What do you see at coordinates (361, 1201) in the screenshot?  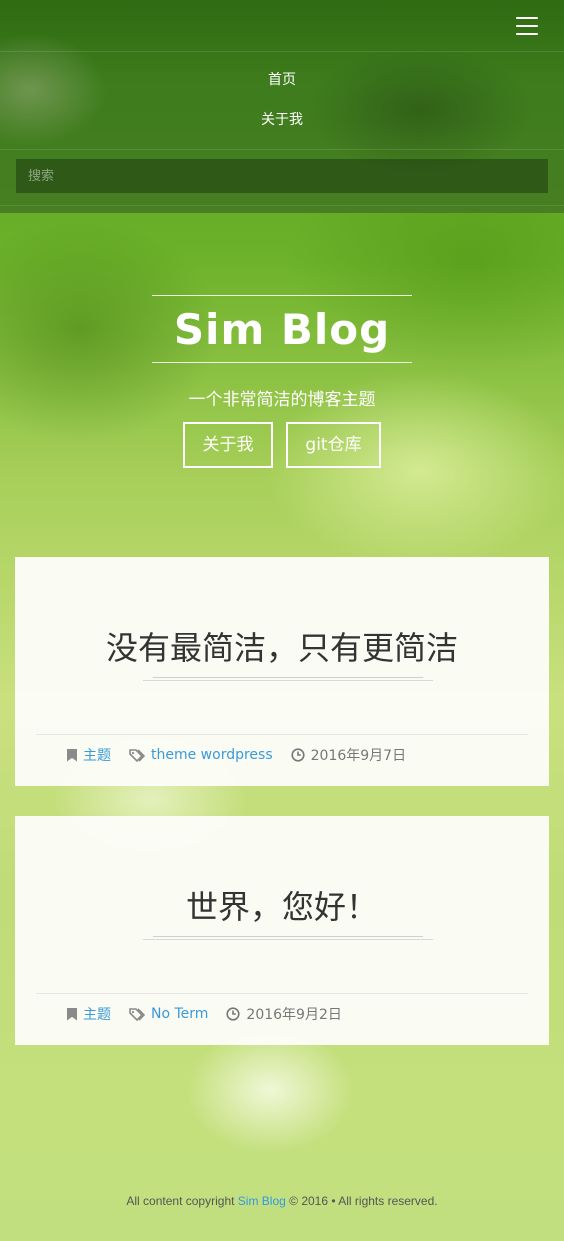 I see `footer-suffix: © 2016 • All rights reserved.` at bounding box center [361, 1201].